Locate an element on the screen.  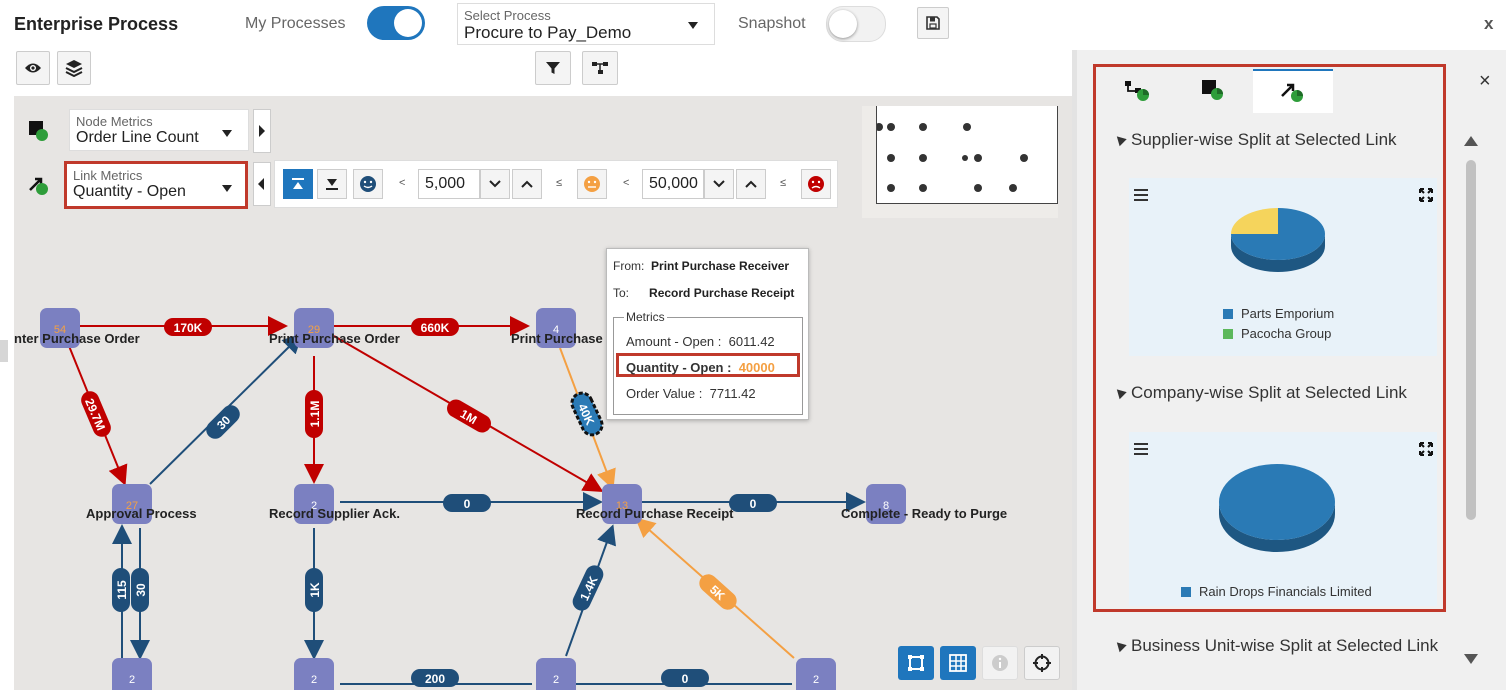
svg-text: 170K is located at coordinates (188, 328).